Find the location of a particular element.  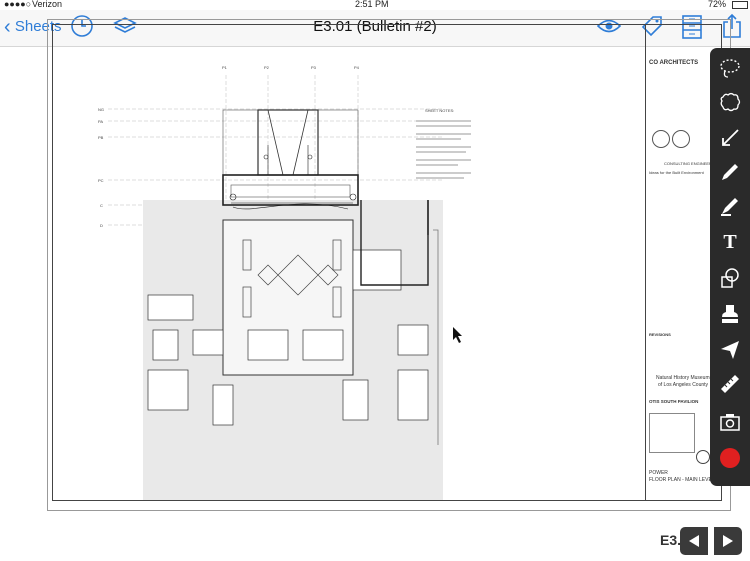

stamp-tool is located at coordinates (730, 314).